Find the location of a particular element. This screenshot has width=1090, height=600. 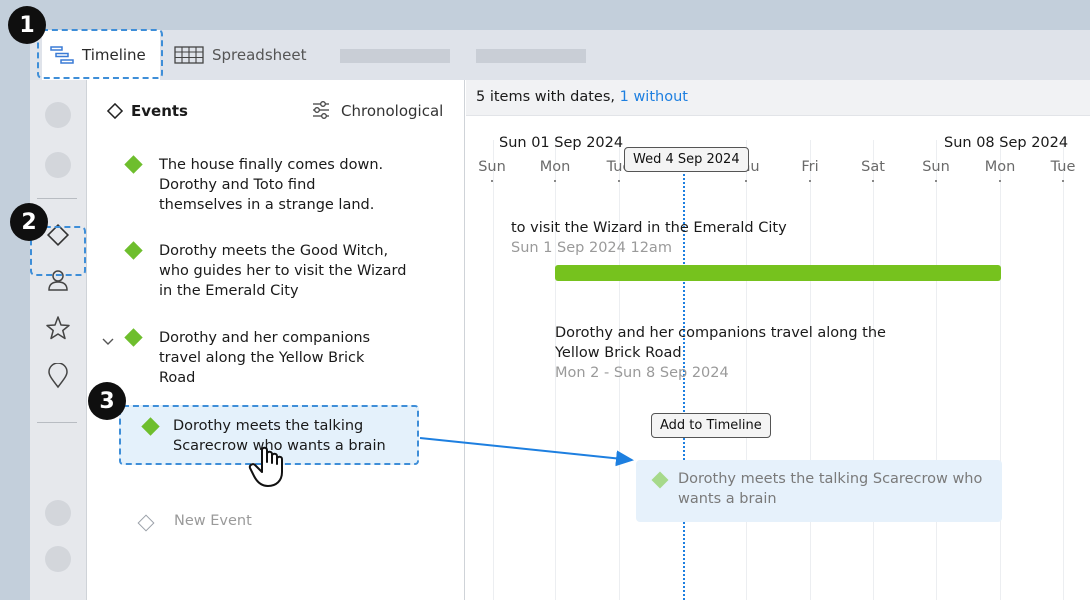

week-start-date: Sun 01 Sep 2024 is located at coordinates (561, 143).